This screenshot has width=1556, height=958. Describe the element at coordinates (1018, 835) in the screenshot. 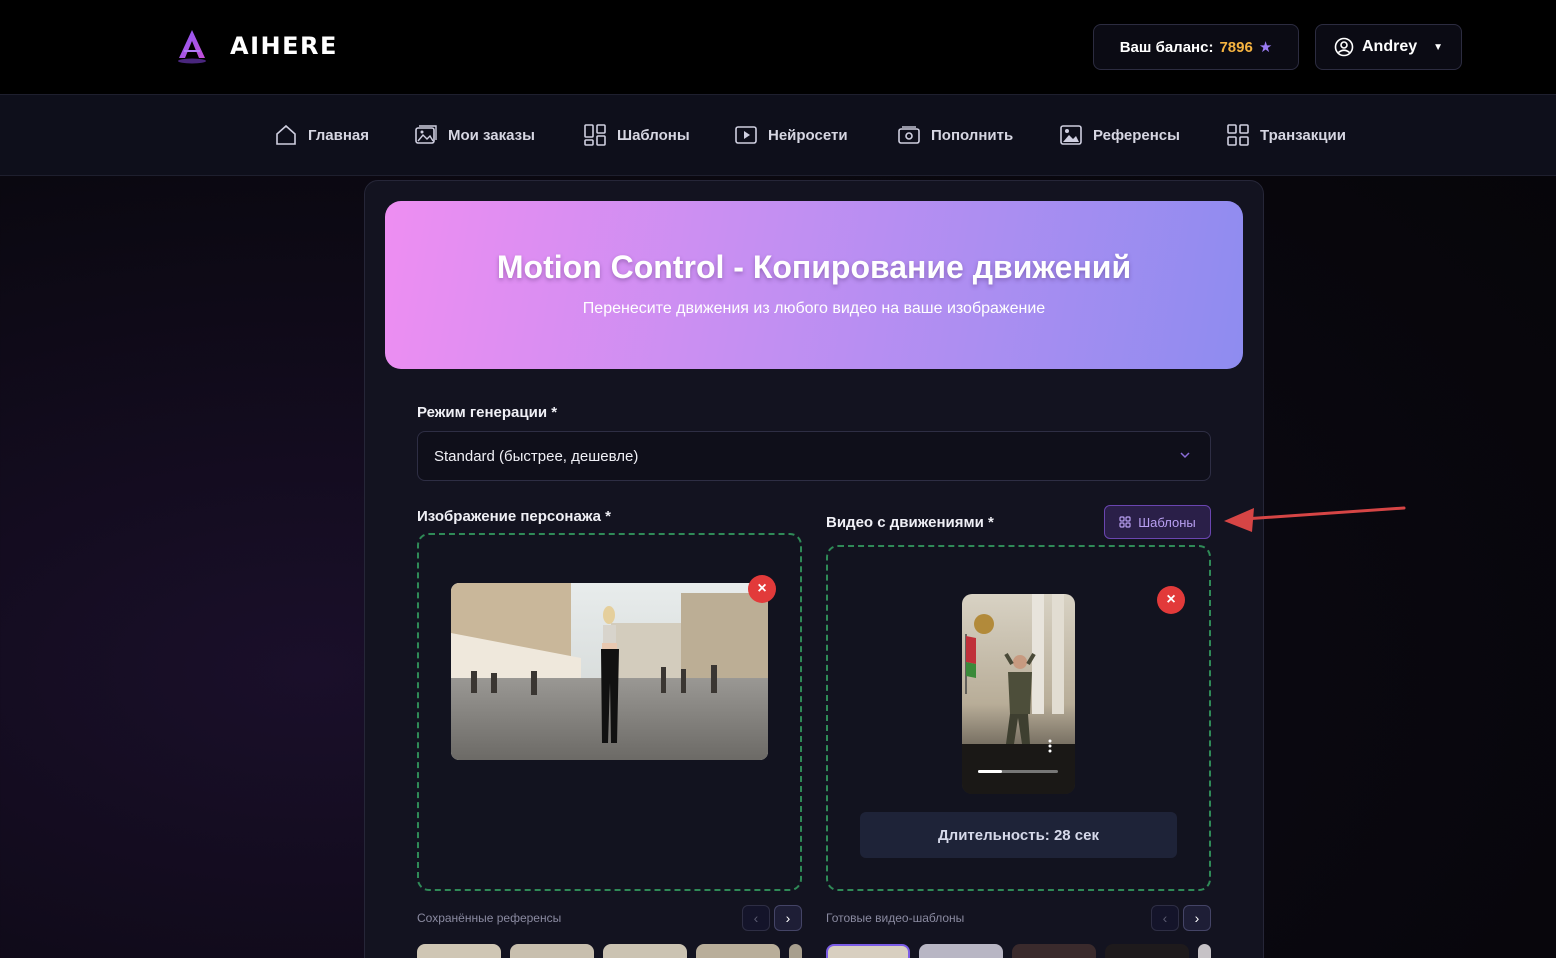

I see `video-duration: Длительность: 28 сек` at that location.